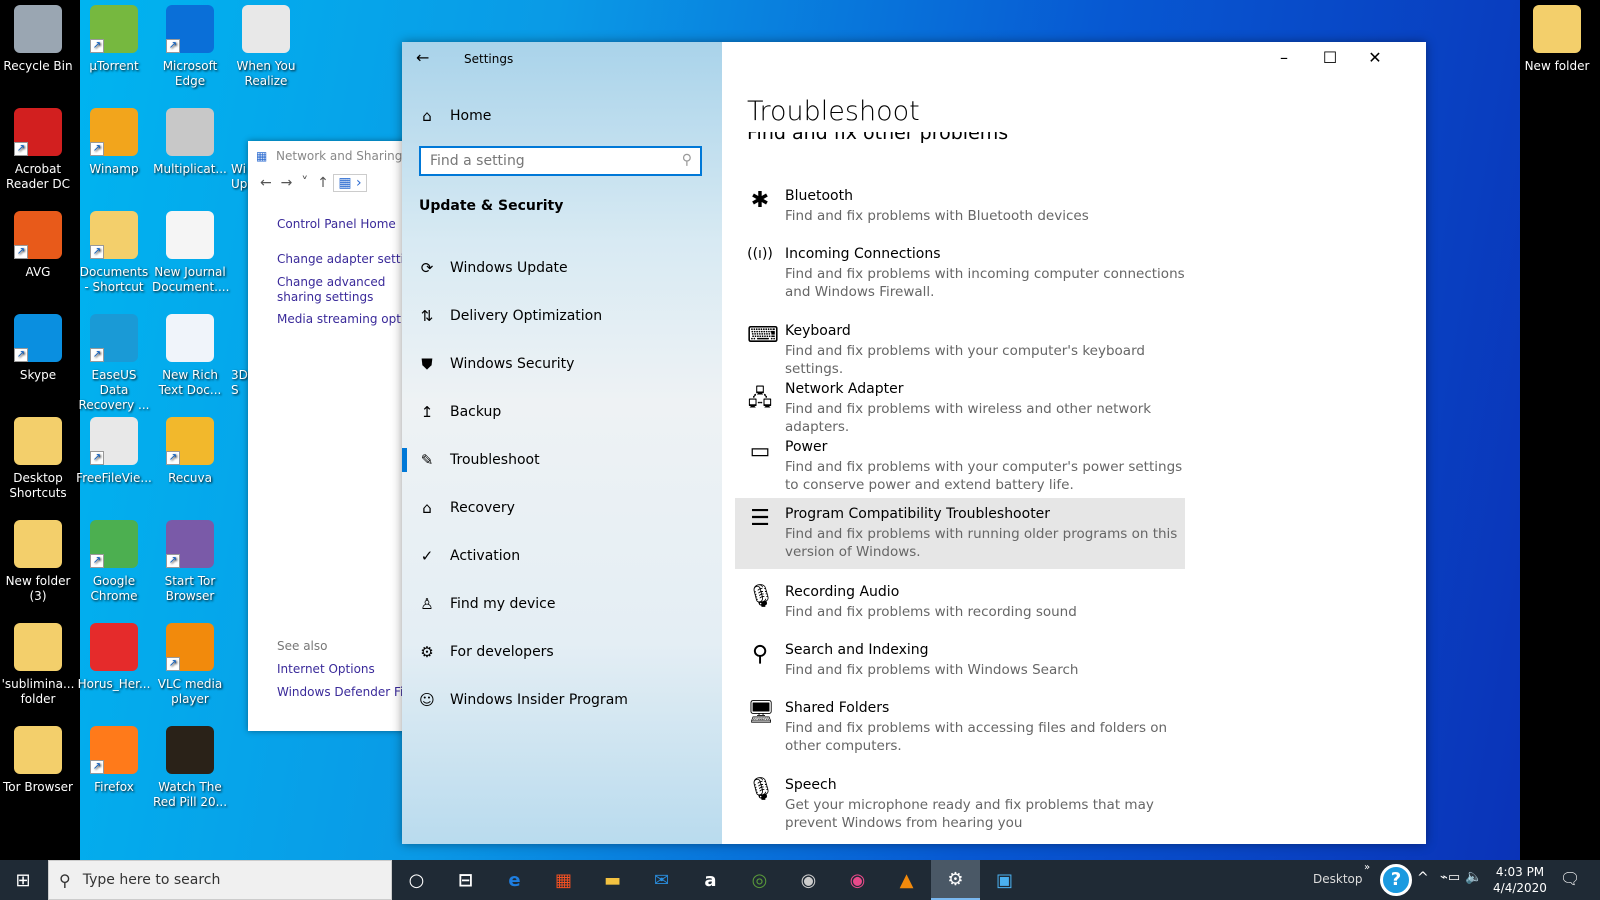  What do you see at coordinates (514, 880) in the screenshot?
I see `taskbar-edge: e` at bounding box center [514, 880].